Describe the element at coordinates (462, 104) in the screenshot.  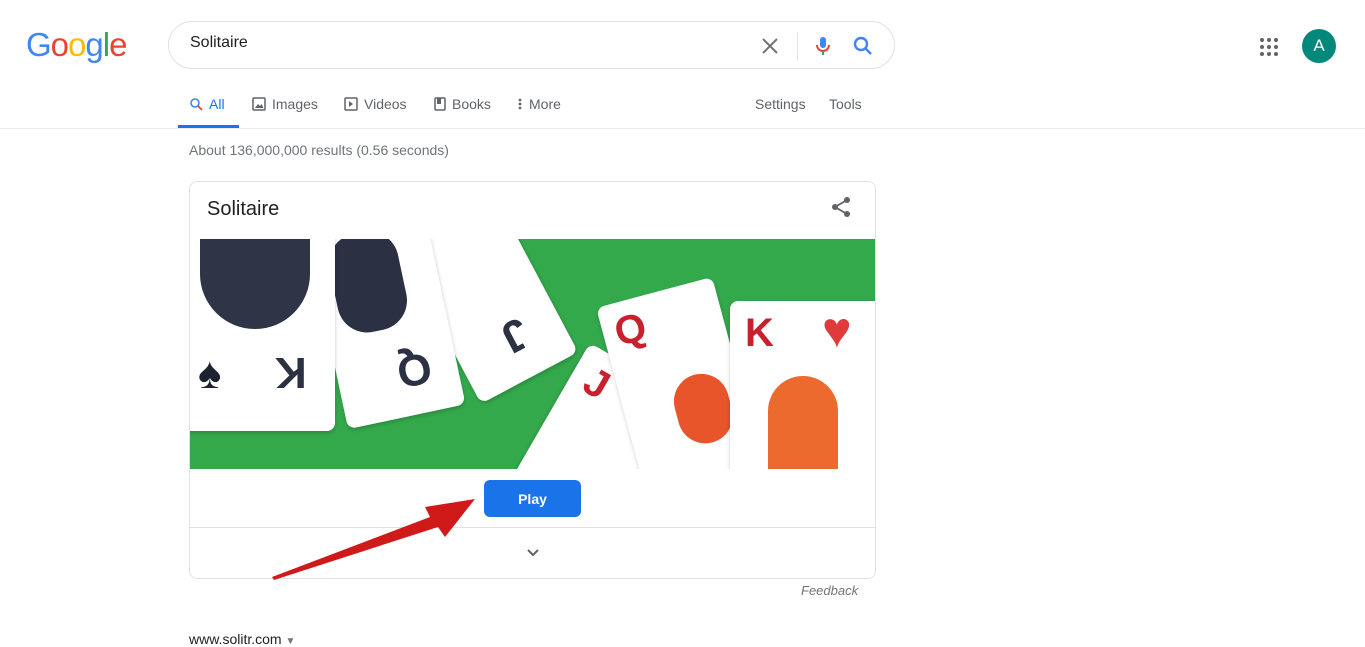
I see `tab-books: Books` at that location.